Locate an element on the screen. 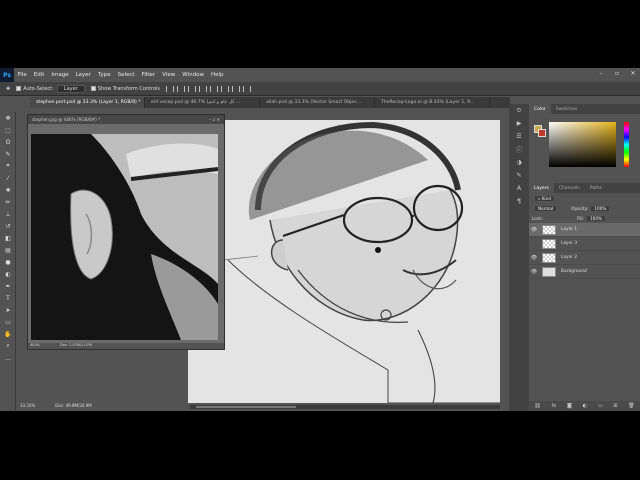 The image size is (640, 480). link-layers-icon: ⛓ is located at coordinates (537, 406).